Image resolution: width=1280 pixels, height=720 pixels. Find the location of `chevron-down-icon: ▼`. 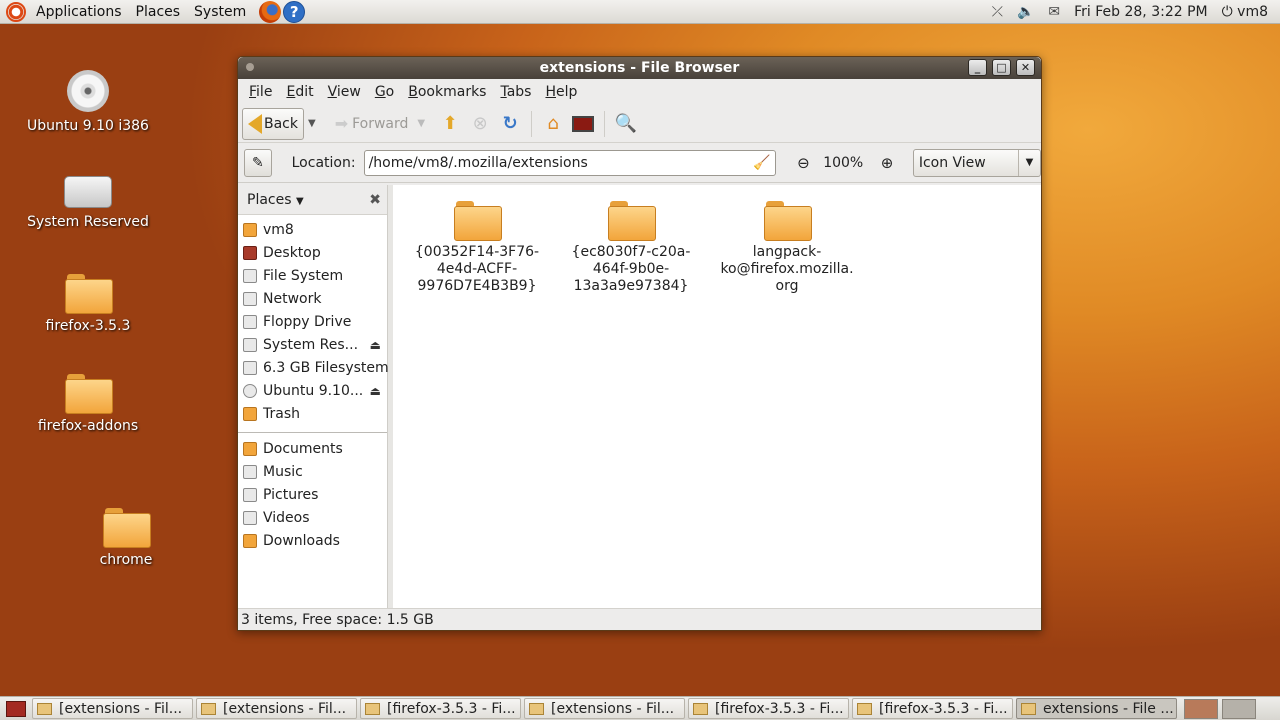

chevron-down-icon: ▼ is located at coordinates (1029, 162).